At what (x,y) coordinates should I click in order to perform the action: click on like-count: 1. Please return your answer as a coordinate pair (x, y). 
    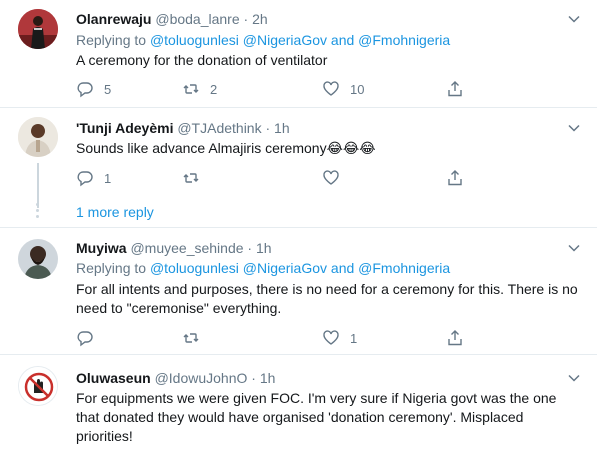
    Looking at the image, I should click on (354, 338).